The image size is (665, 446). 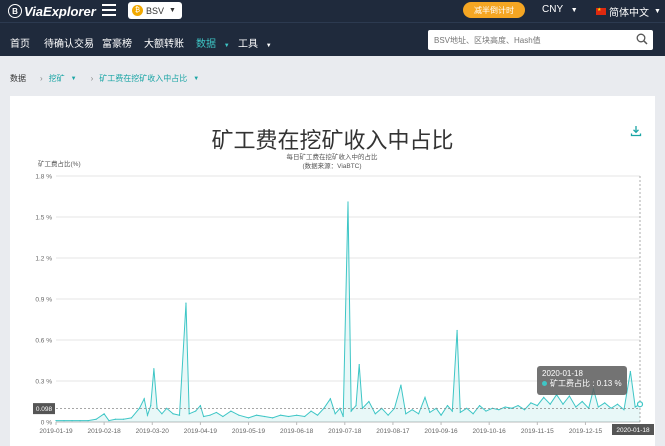 I want to click on y-tick-label: 0 %, so click(x=46, y=423).